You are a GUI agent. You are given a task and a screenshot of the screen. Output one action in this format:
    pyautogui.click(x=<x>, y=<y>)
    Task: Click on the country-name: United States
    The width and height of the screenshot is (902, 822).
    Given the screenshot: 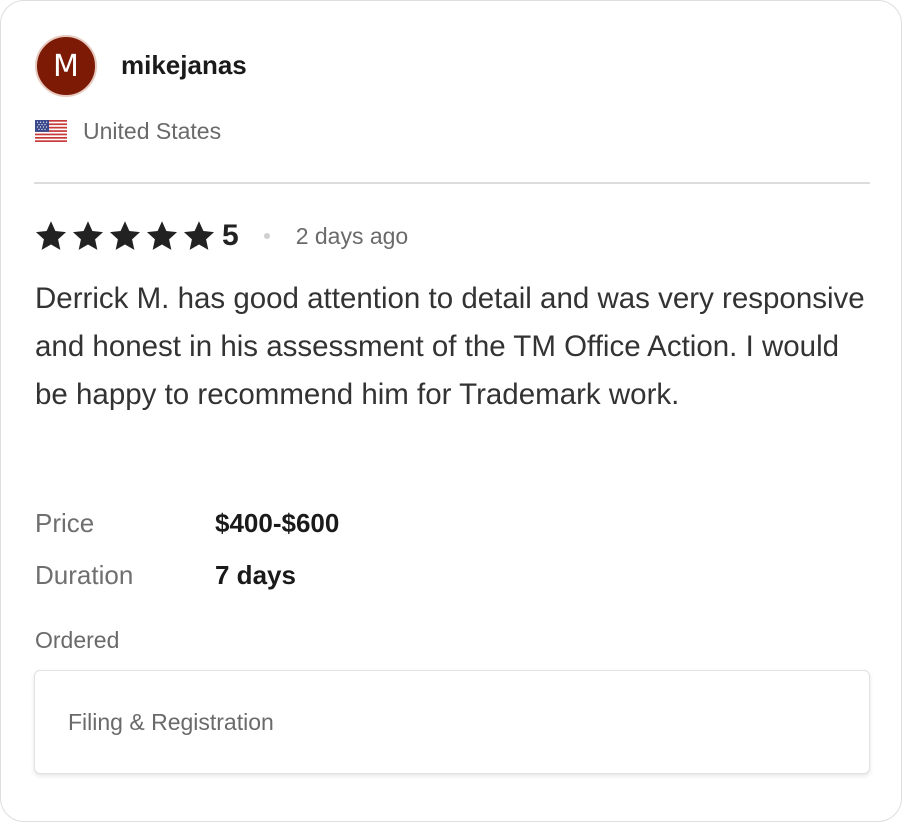 What is the action you would take?
    pyautogui.click(x=152, y=130)
    